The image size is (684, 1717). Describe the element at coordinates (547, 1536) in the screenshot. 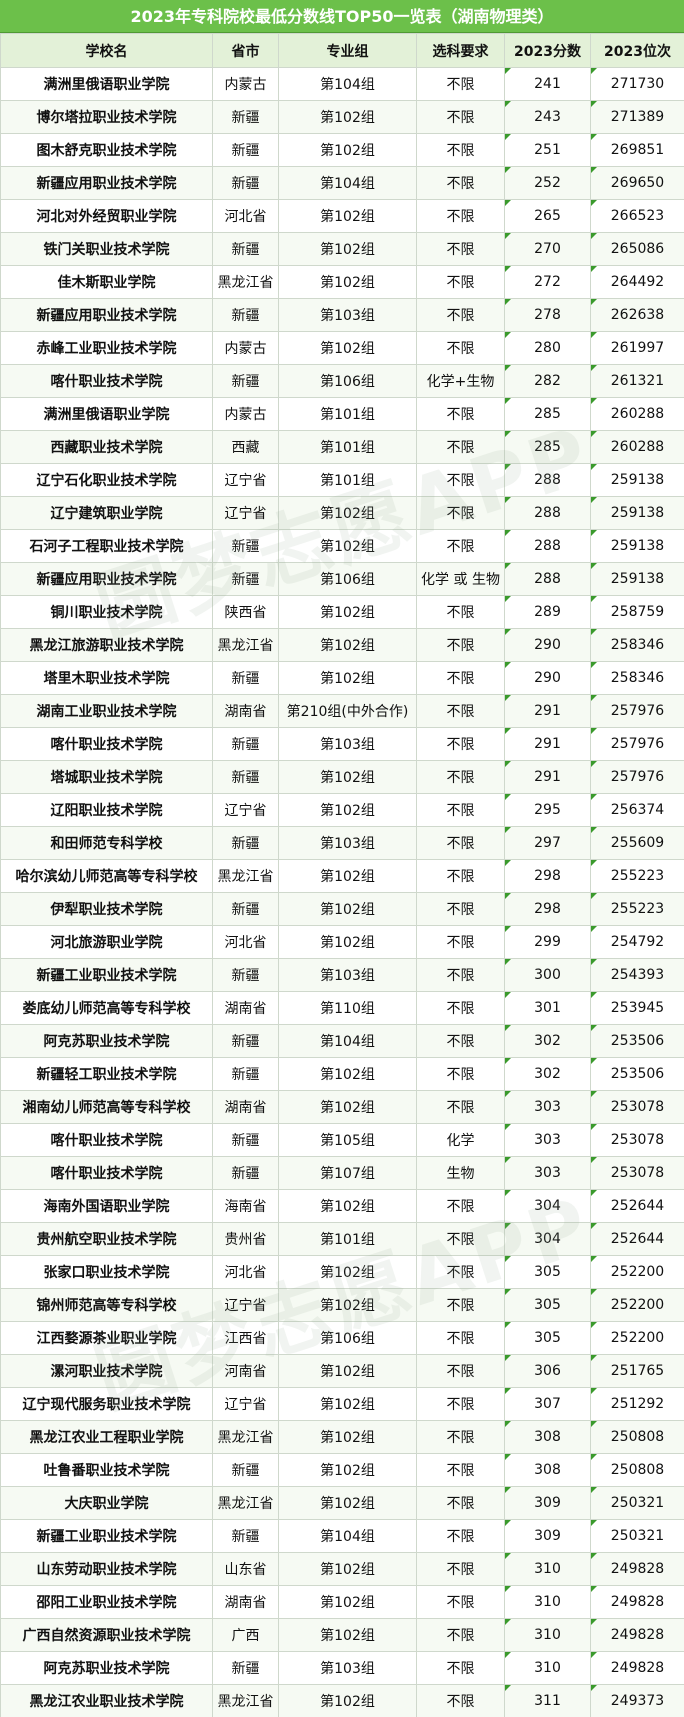

I see `score-cell: 309` at that location.